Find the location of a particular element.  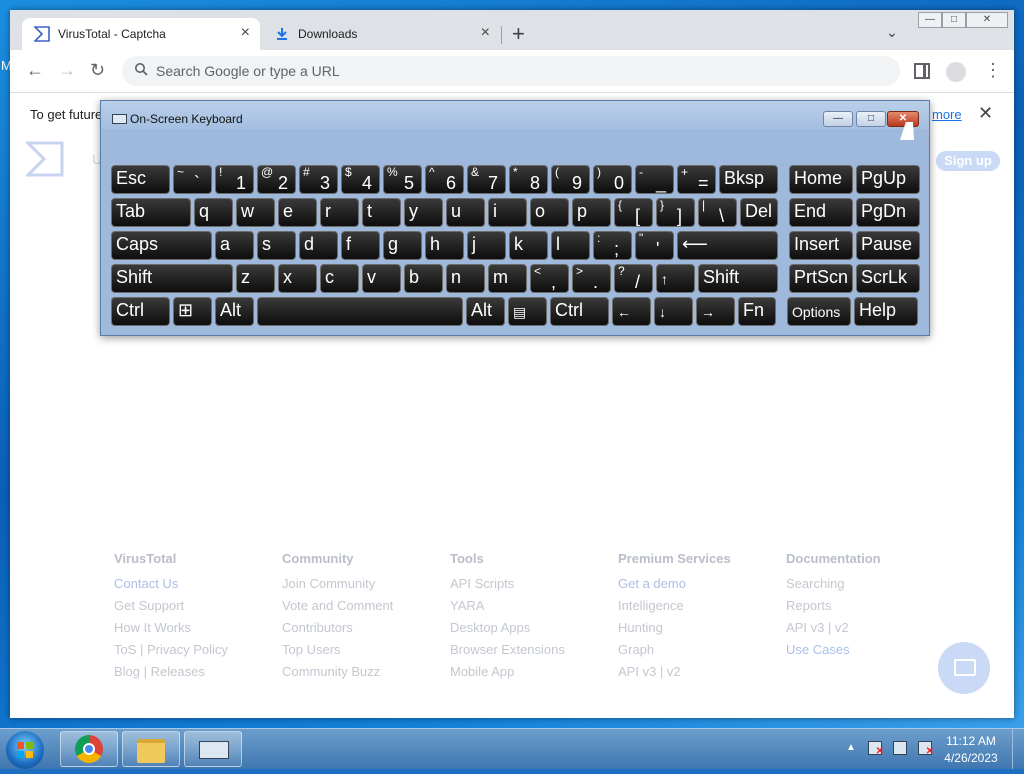

footer-link: ToS | Privacy Policy is located at coordinates (194, 653).